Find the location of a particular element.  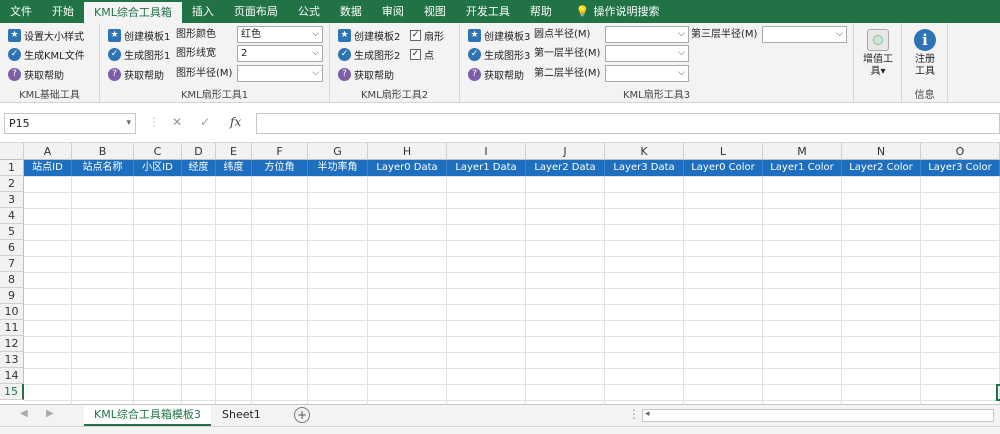

template-icon: ★ is located at coordinates (114, 35).